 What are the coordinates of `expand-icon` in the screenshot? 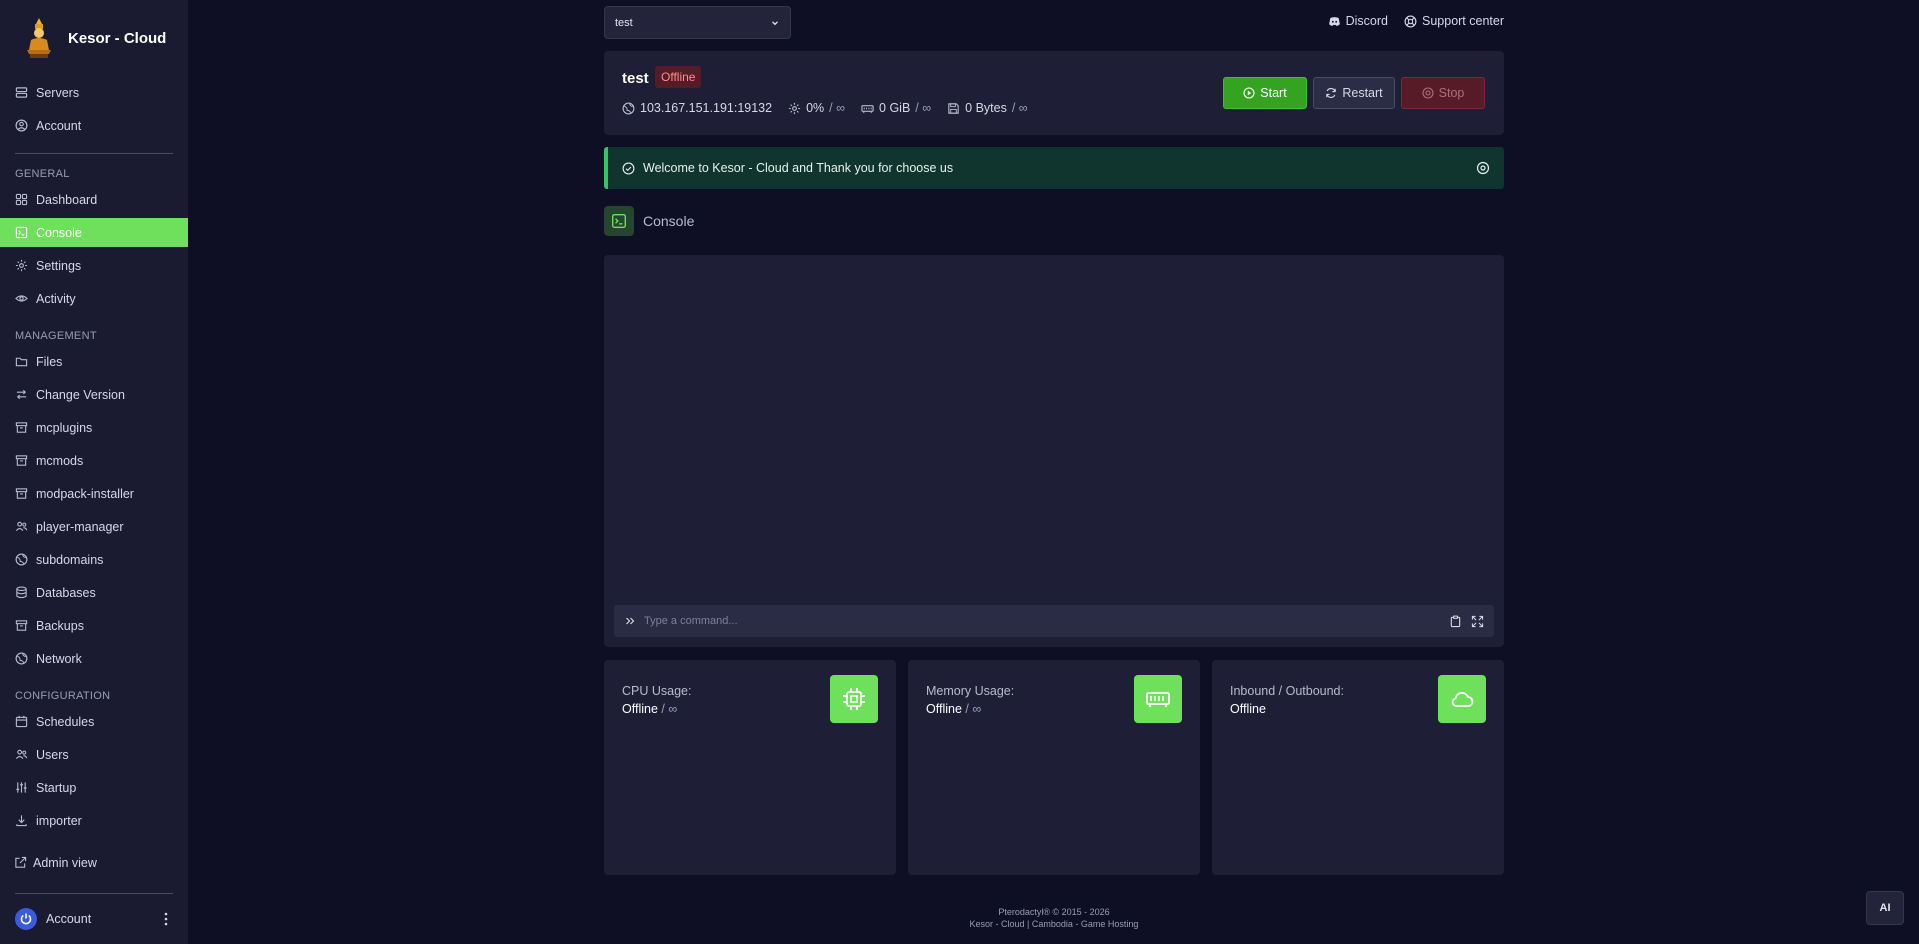 It's located at (1477, 621).